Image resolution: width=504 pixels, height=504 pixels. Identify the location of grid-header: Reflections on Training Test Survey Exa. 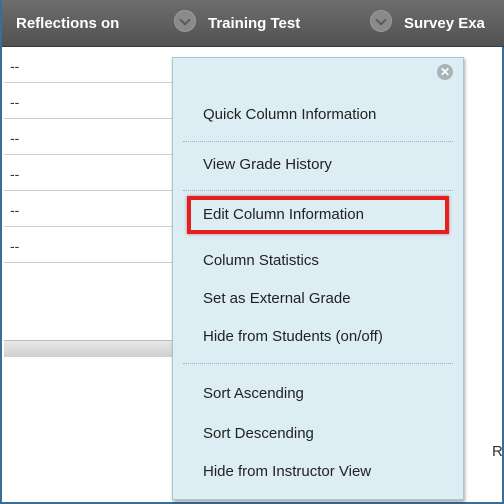
(253, 23).